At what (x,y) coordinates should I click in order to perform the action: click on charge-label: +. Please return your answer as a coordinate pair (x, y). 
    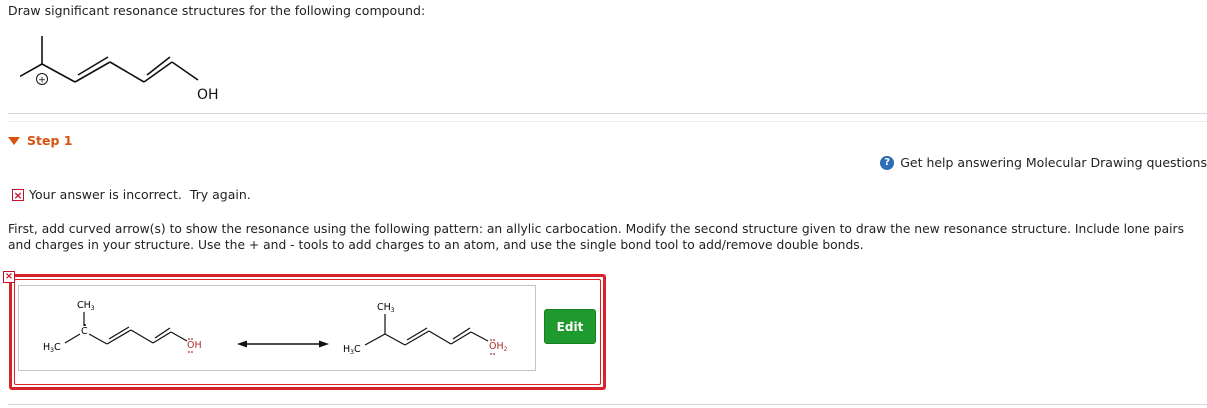
    Looking at the image, I should click on (42, 81).